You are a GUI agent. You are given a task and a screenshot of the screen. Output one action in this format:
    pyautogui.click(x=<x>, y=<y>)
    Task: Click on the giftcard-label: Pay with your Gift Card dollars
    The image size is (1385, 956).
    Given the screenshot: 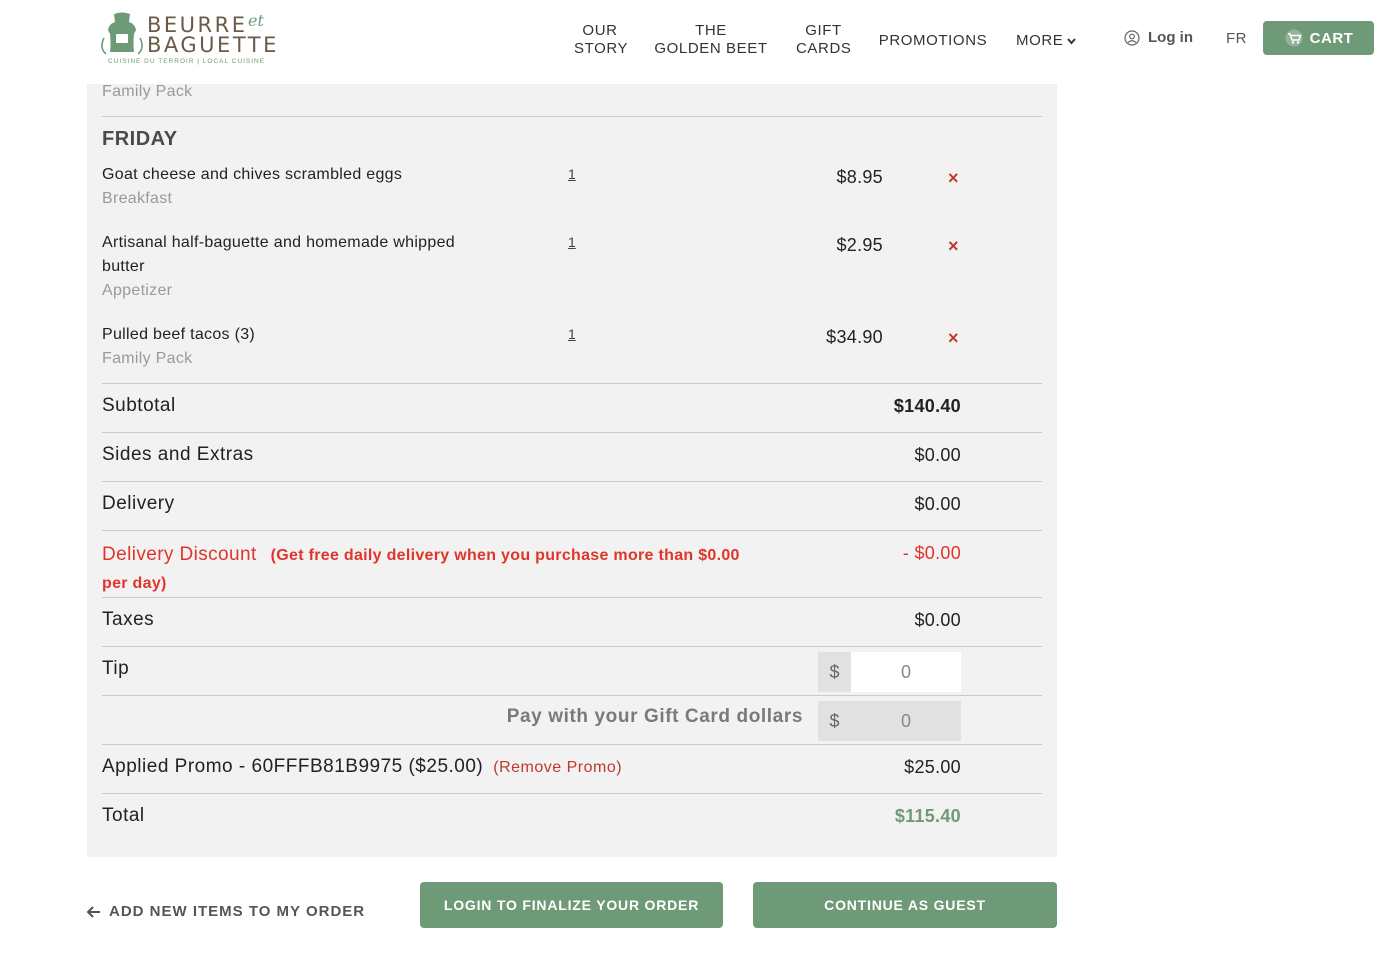 What is the action you would take?
    pyautogui.click(x=654, y=716)
    